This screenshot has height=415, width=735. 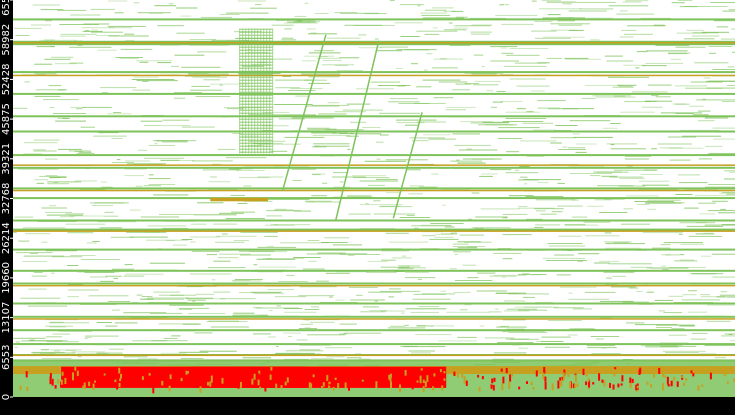 I want to click on y-tick-label: 13107, so click(x=6, y=318).